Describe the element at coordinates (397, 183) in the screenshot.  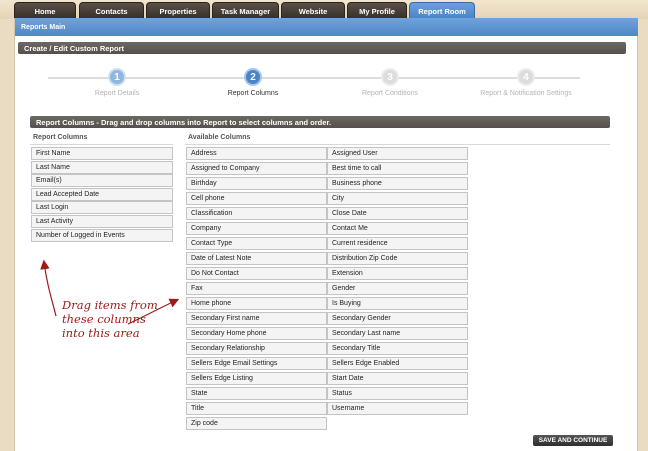
I see `available-column-item: Business phone` at that location.